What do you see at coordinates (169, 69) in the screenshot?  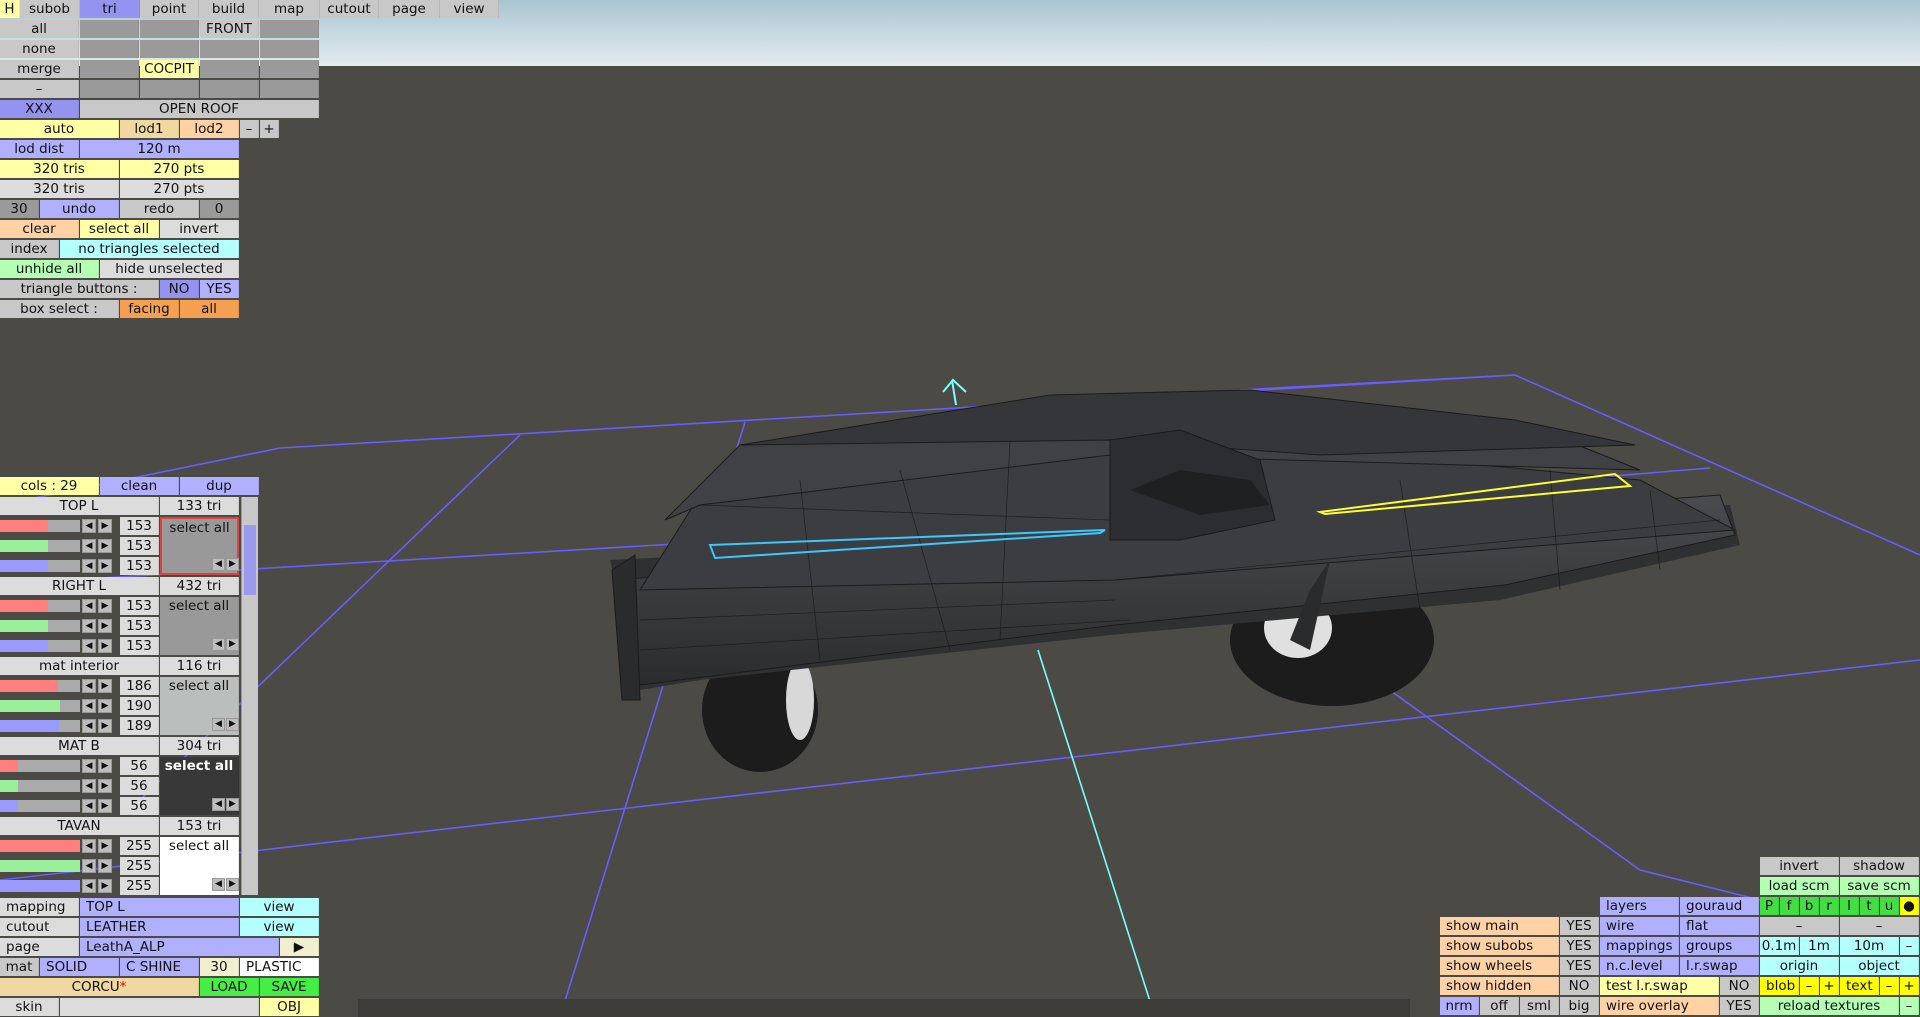 I see `subob-cocpit: COCPIT` at bounding box center [169, 69].